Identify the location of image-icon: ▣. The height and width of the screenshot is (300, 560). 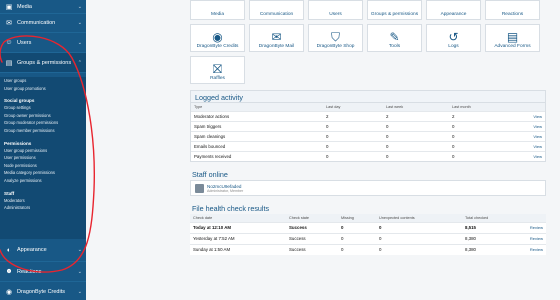
(9, 7).